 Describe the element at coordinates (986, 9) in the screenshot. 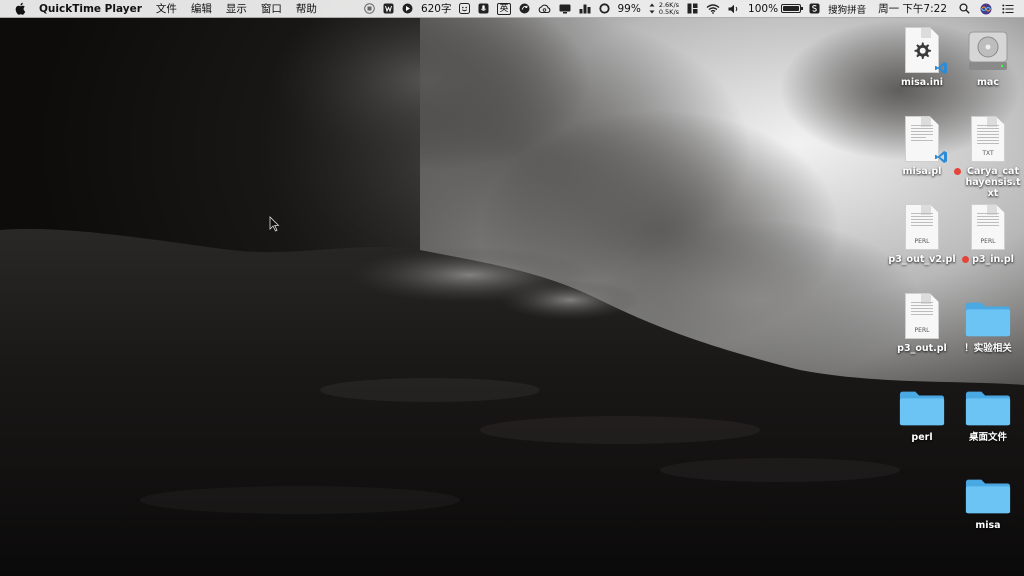

I see `siri-icon` at that location.